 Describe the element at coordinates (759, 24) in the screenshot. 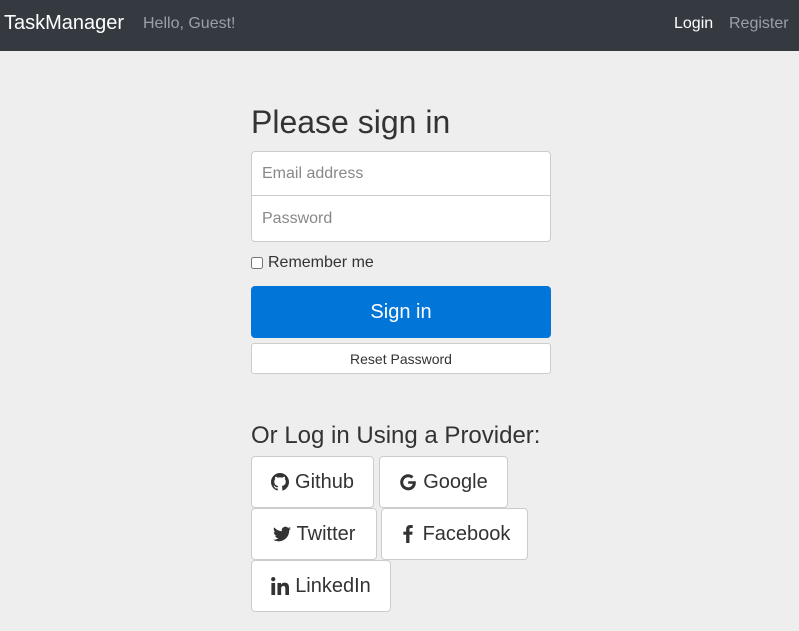

I see `nav-register-link: Register` at that location.